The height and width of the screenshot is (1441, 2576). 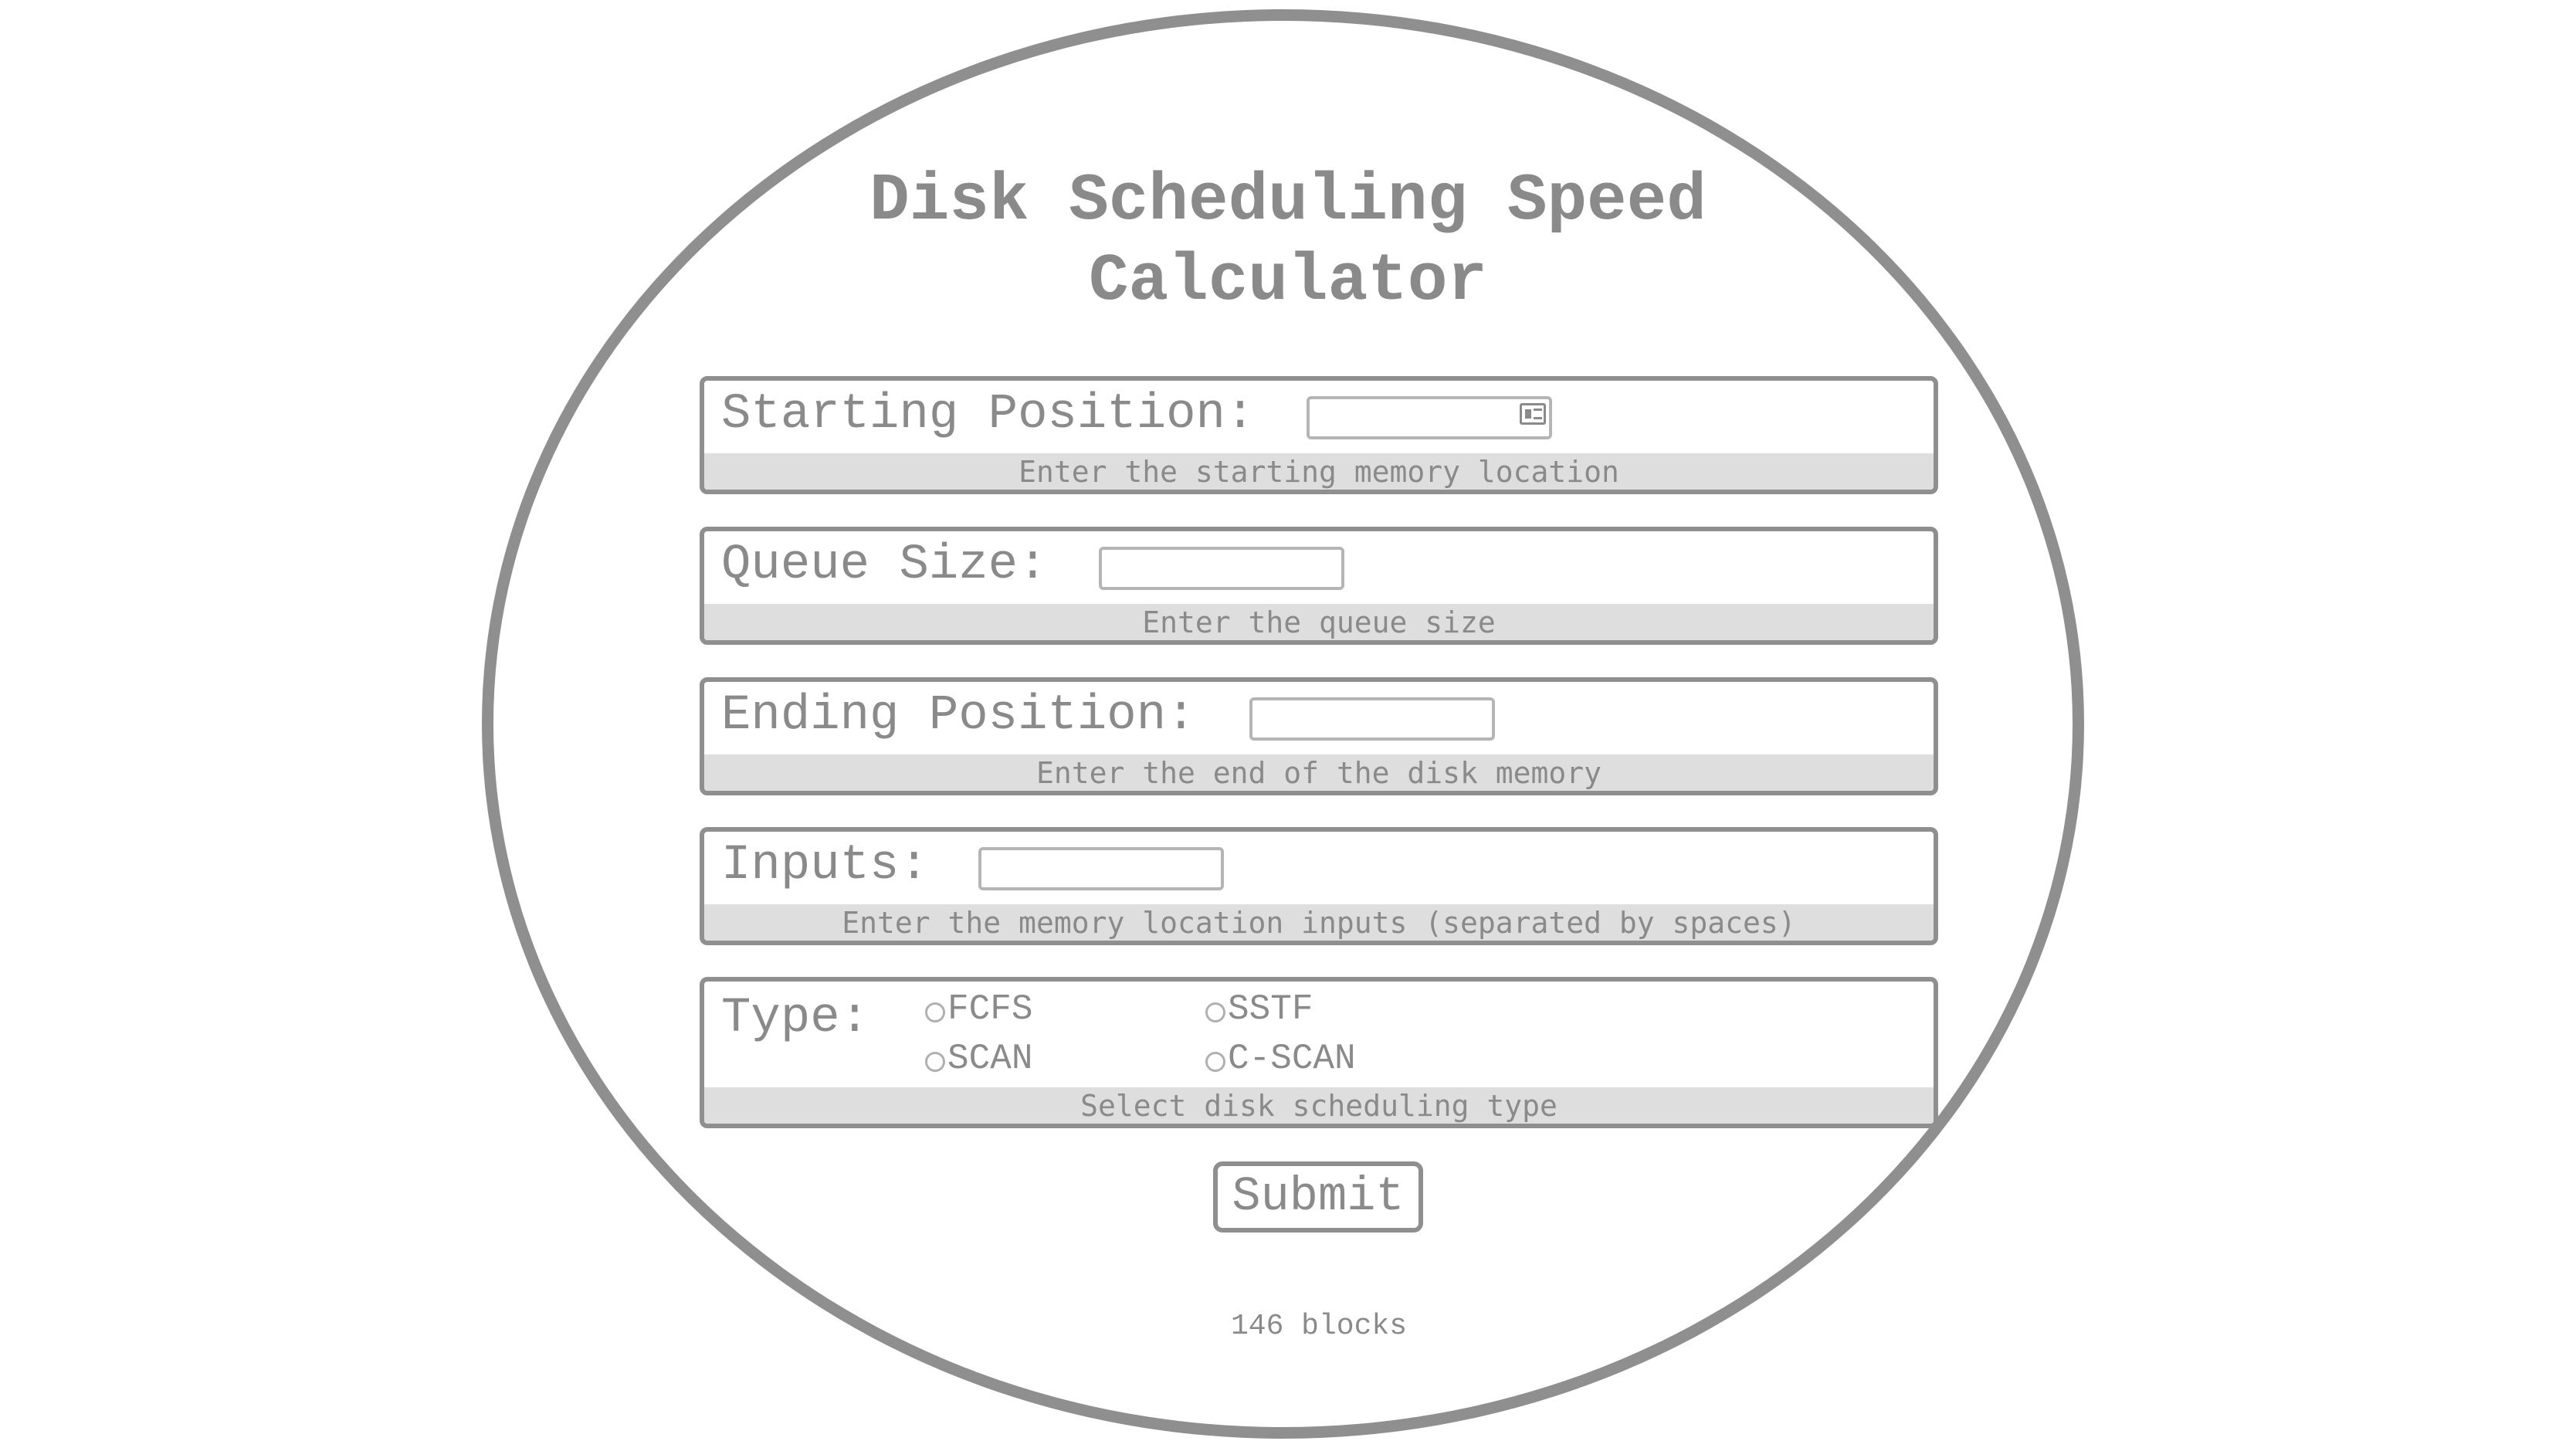 I want to click on queue-size-hint: Enter the queue size, so click(x=1319, y=622).